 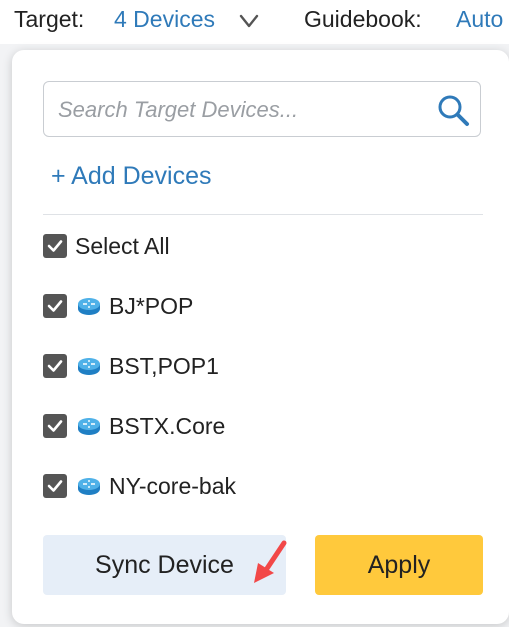 What do you see at coordinates (479, 19) in the screenshot?
I see `guidebook-dropdown: Auto` at bounding box center [479, 19].